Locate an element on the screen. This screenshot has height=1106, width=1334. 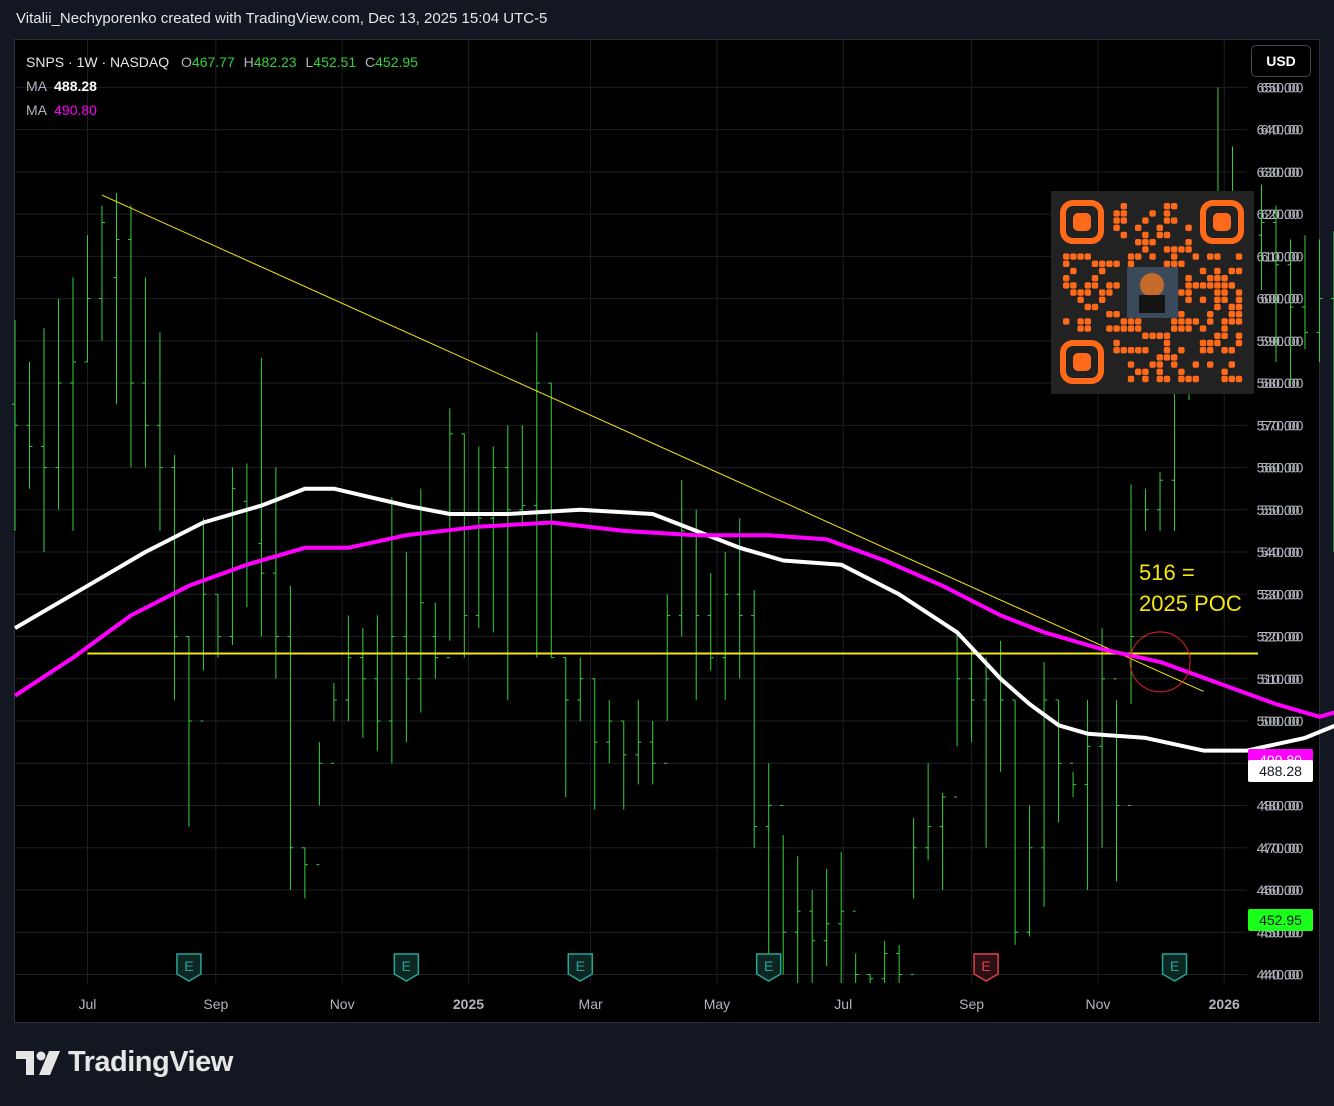
qr-logo-fox is located at coordinates (1152, 285).